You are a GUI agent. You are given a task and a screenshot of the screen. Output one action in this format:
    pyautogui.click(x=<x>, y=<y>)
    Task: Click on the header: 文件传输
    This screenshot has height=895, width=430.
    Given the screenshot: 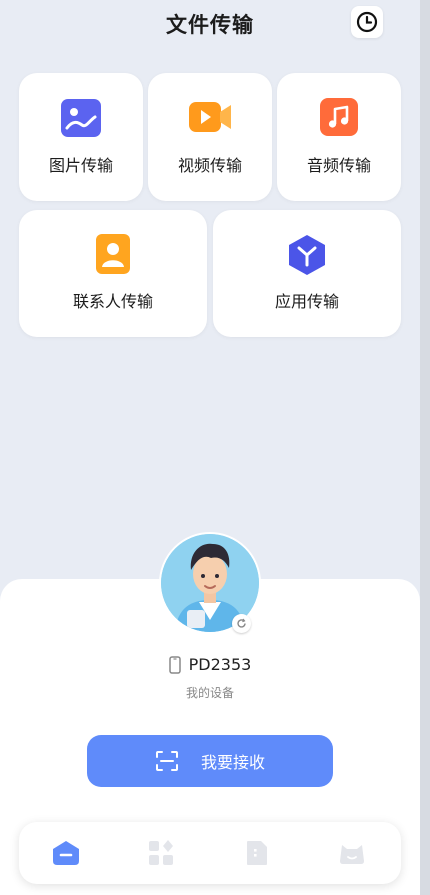 What is the action you would take?
    pyautogui.click(x=210, y=23)
    